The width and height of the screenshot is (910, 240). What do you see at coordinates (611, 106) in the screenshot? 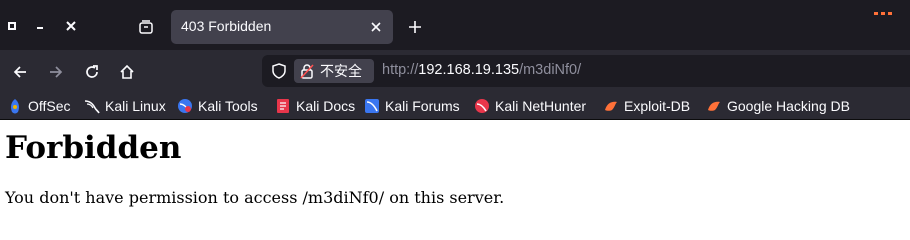
I see `exploit-db-icon` at bounding box center [611, 106].